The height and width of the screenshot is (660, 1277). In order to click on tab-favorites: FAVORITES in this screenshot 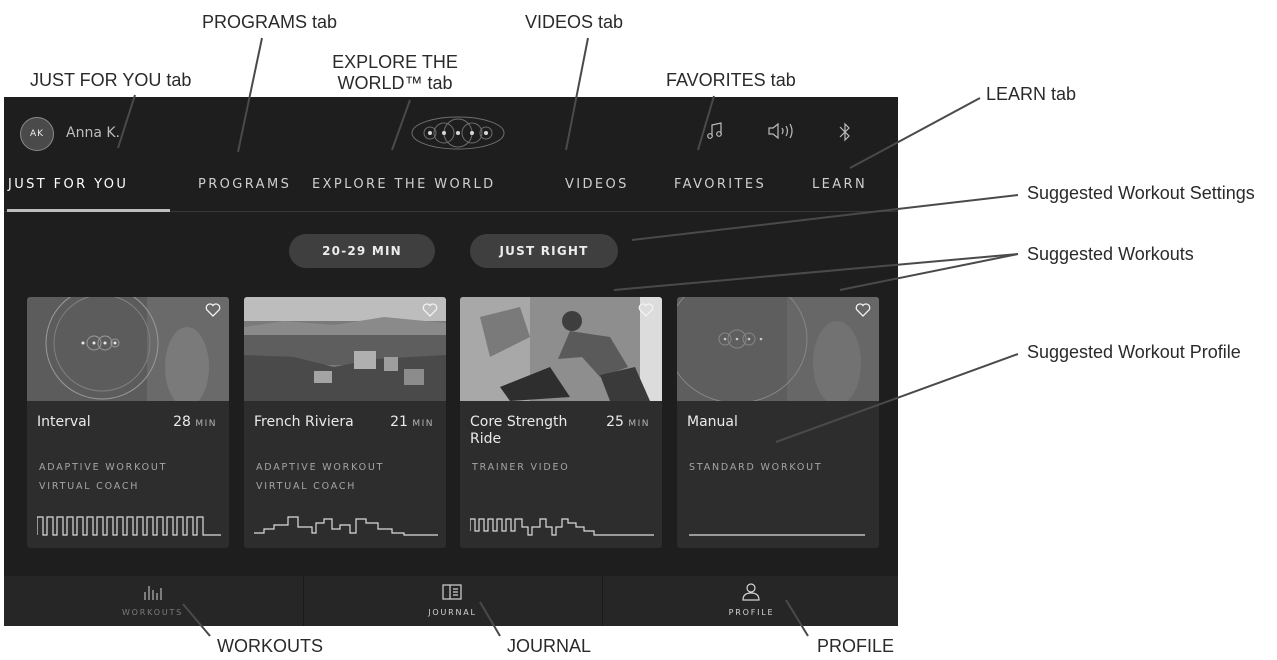, I will do `click(720, 184)`.